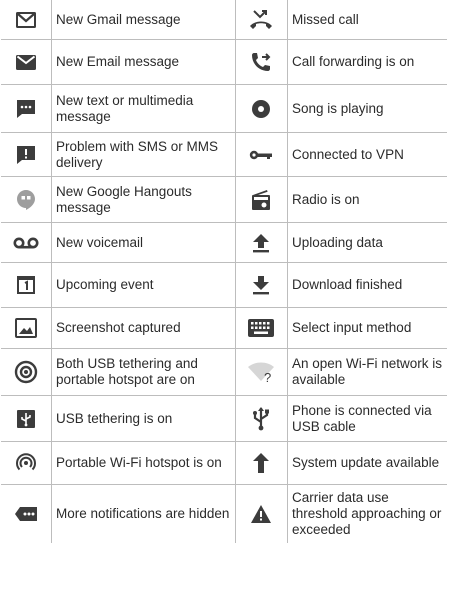  I want to click on right-description: Uploading data, so click(337, 242).